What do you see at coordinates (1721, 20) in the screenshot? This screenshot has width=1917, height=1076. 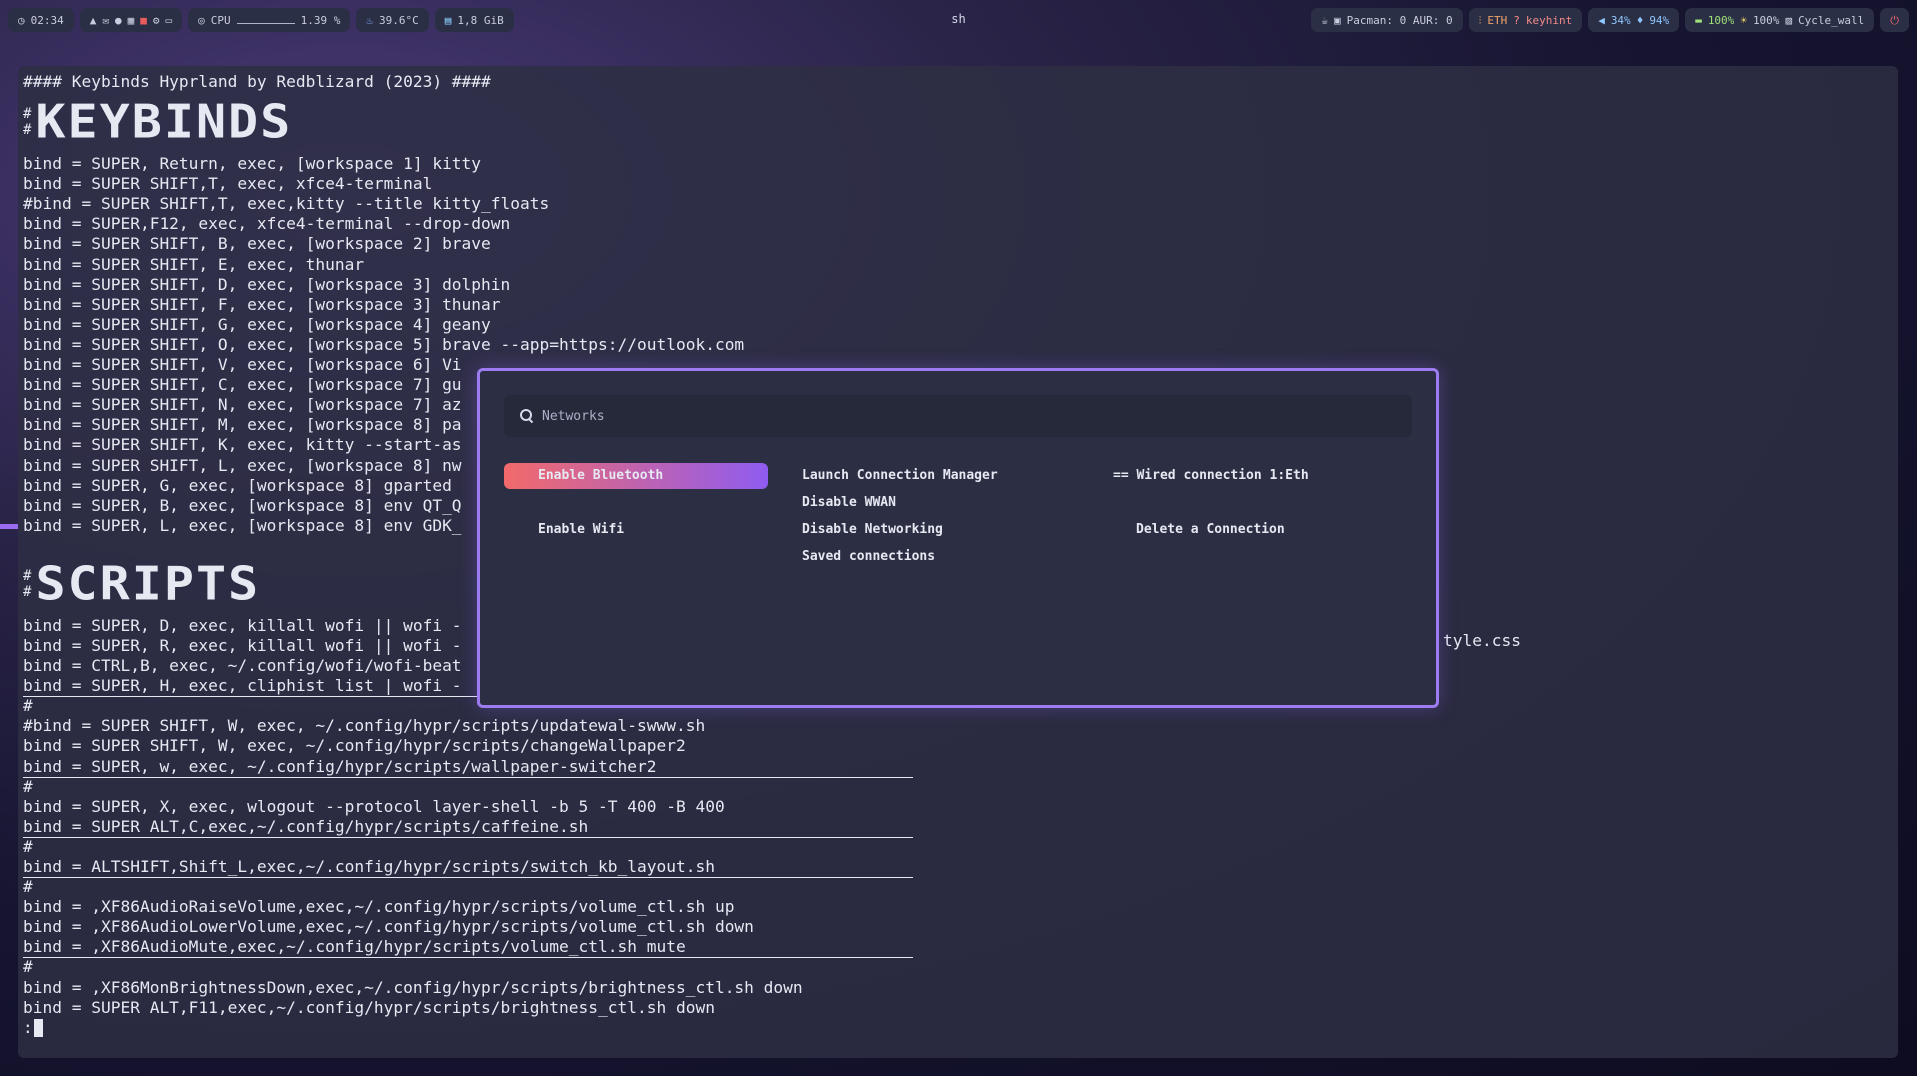 I see `battery-value: 100%` at bounding box center [1721, 20].